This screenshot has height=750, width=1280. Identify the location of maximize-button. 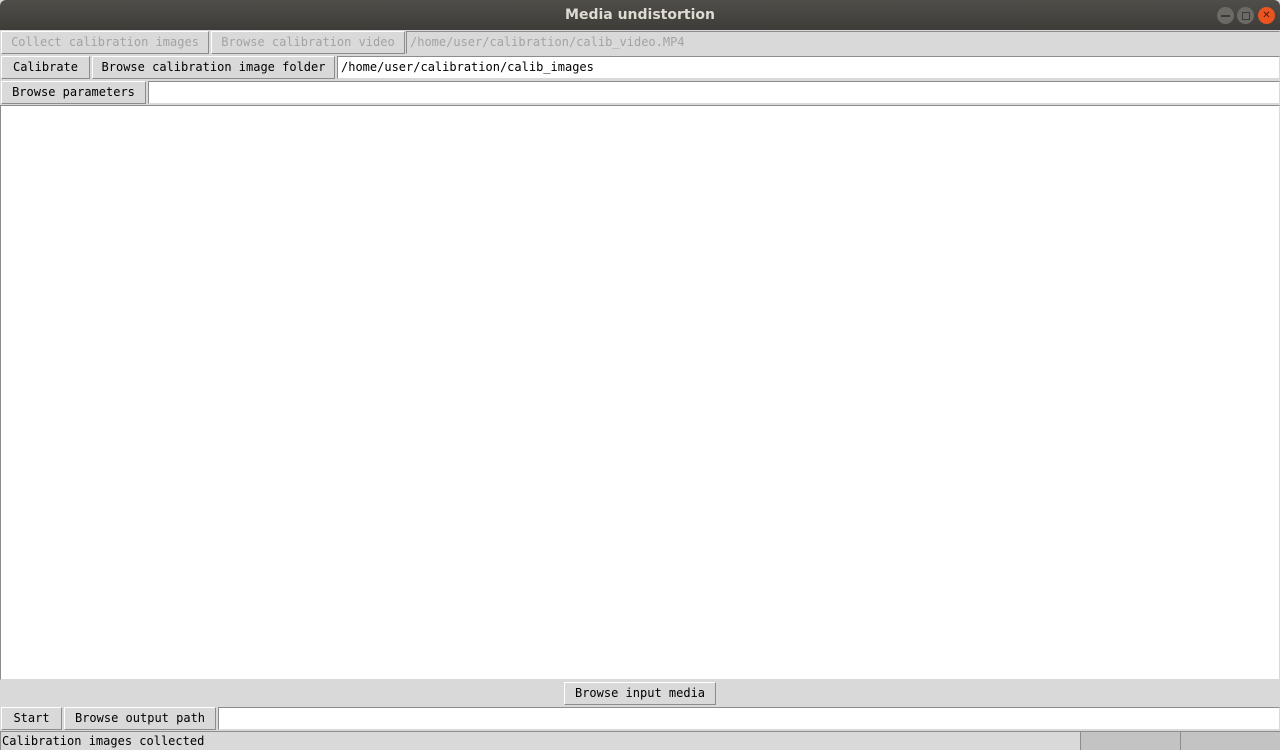
(1245, 15).